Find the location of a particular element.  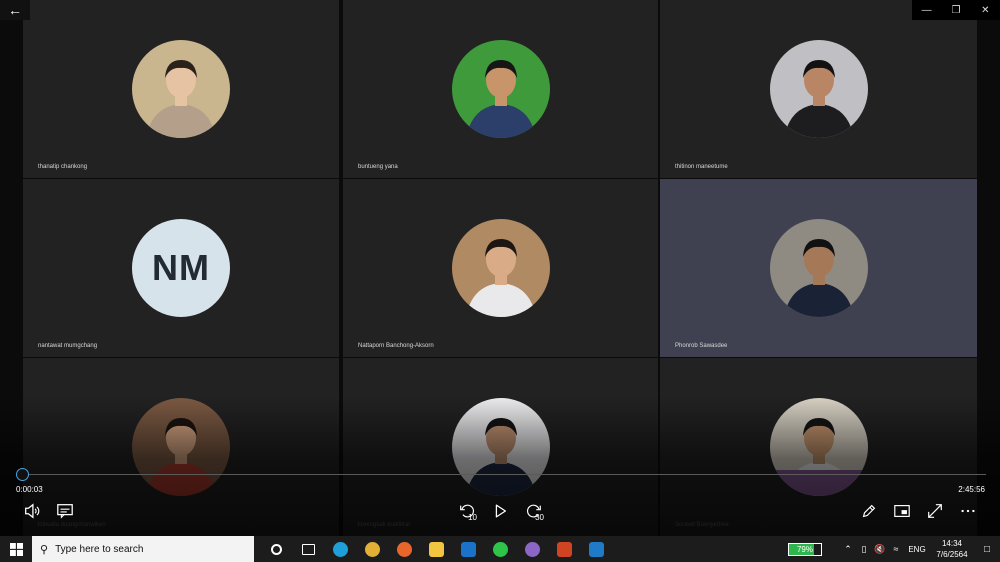

skip-back-label: 10 is located at coordinates (472, 517).